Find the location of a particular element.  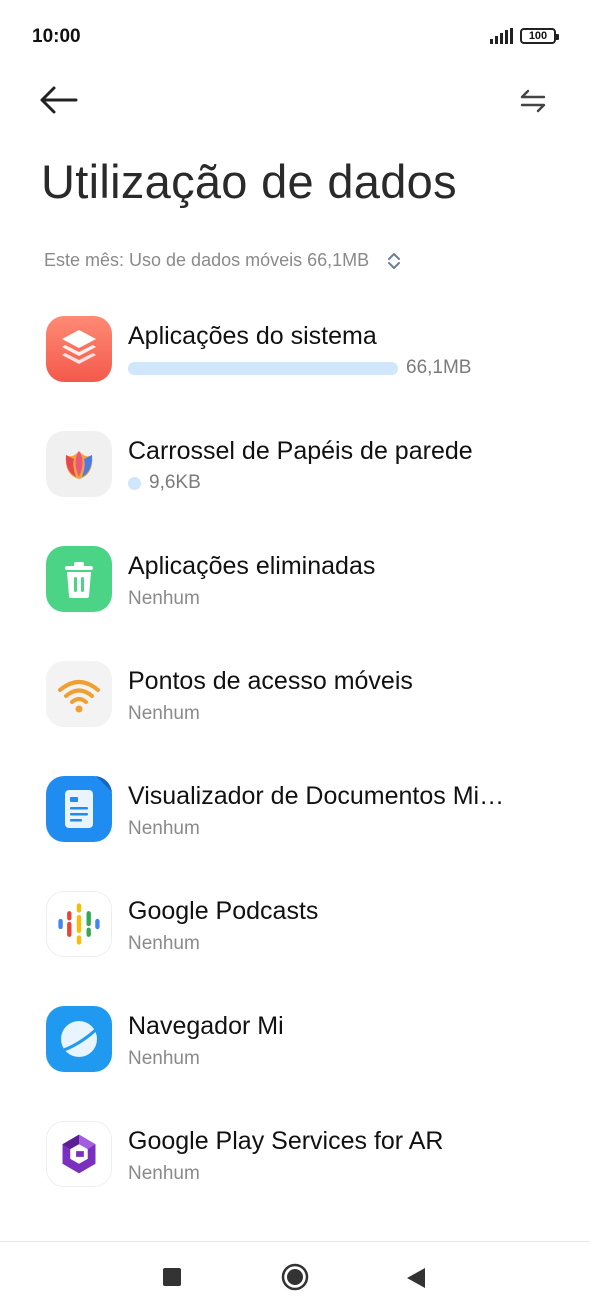

status-bar: 10:00 100 is located at coordinates (295, 36).